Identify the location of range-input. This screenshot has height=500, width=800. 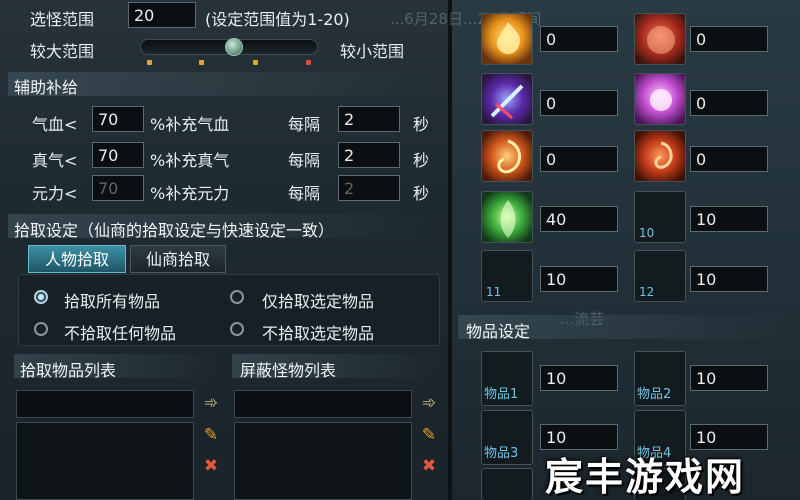
(162, 15).